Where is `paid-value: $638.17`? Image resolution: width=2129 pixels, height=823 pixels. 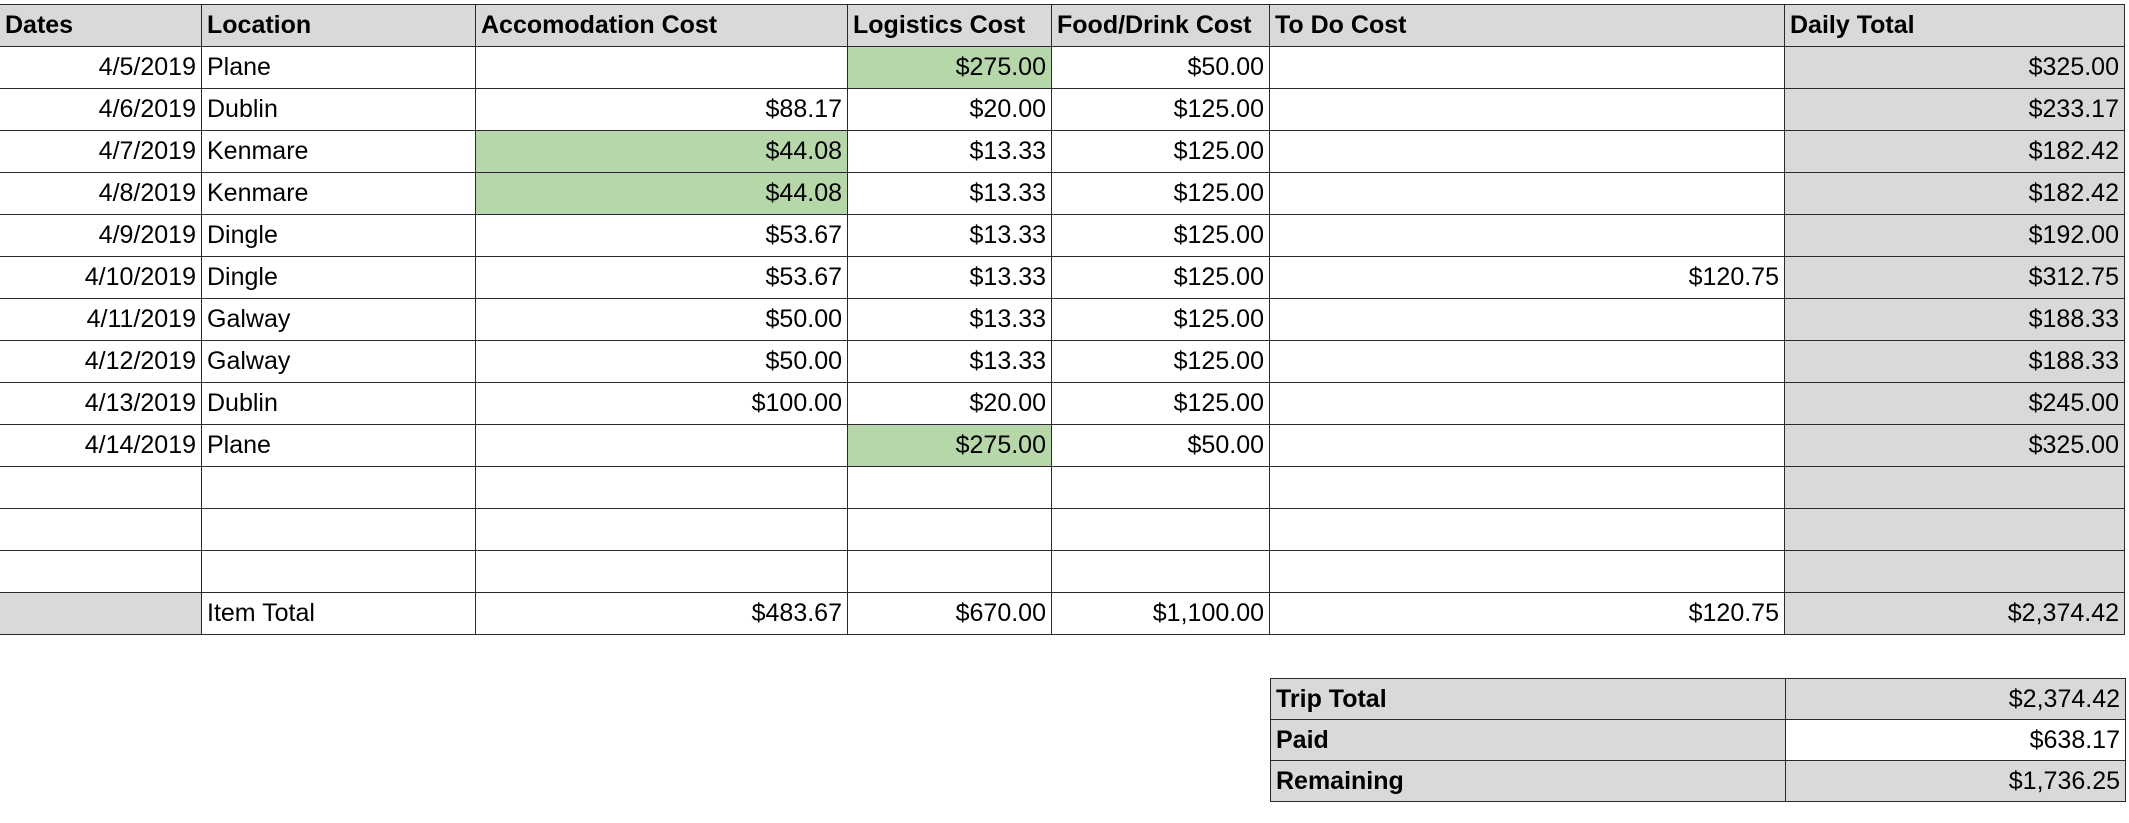
paid-value: $638.17 is located at coordinates (1955, 740).